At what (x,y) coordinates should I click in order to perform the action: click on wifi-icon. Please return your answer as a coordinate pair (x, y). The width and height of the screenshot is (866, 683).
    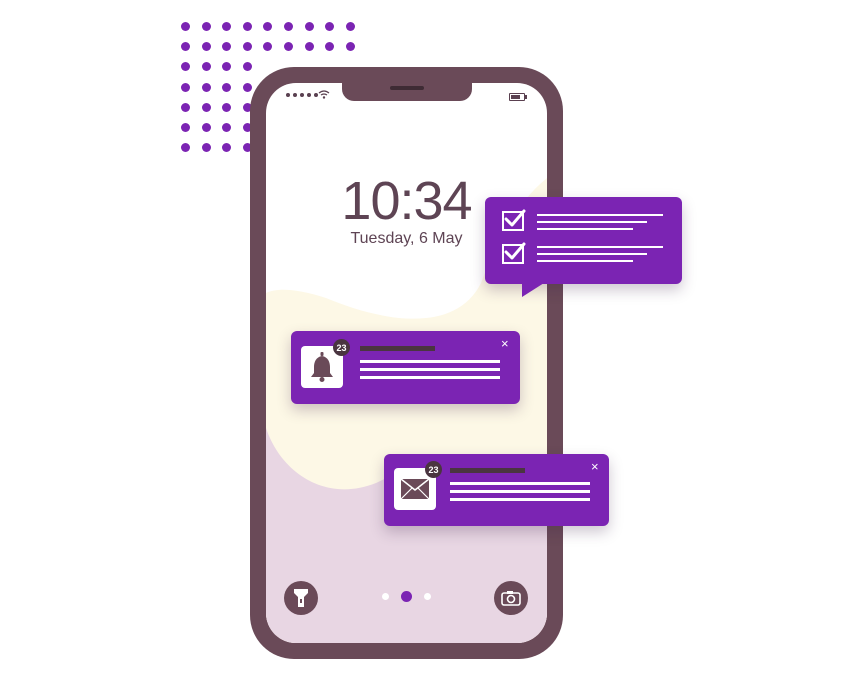
    Looking at the image, I should click on (324, 94).